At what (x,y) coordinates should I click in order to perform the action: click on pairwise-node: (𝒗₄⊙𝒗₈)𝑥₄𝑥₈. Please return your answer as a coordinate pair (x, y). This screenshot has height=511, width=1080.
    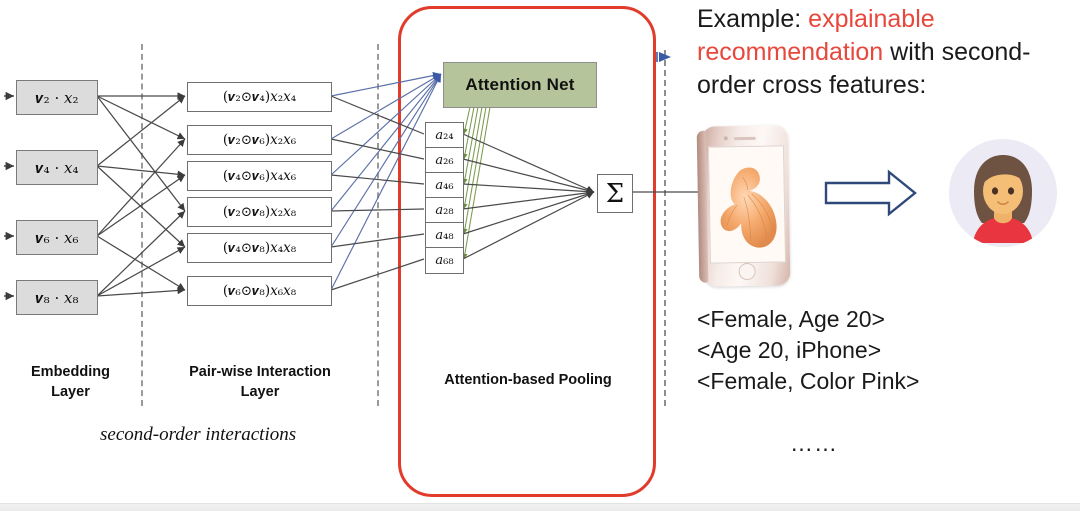
    Looking at the image, I should click on (259, 248).